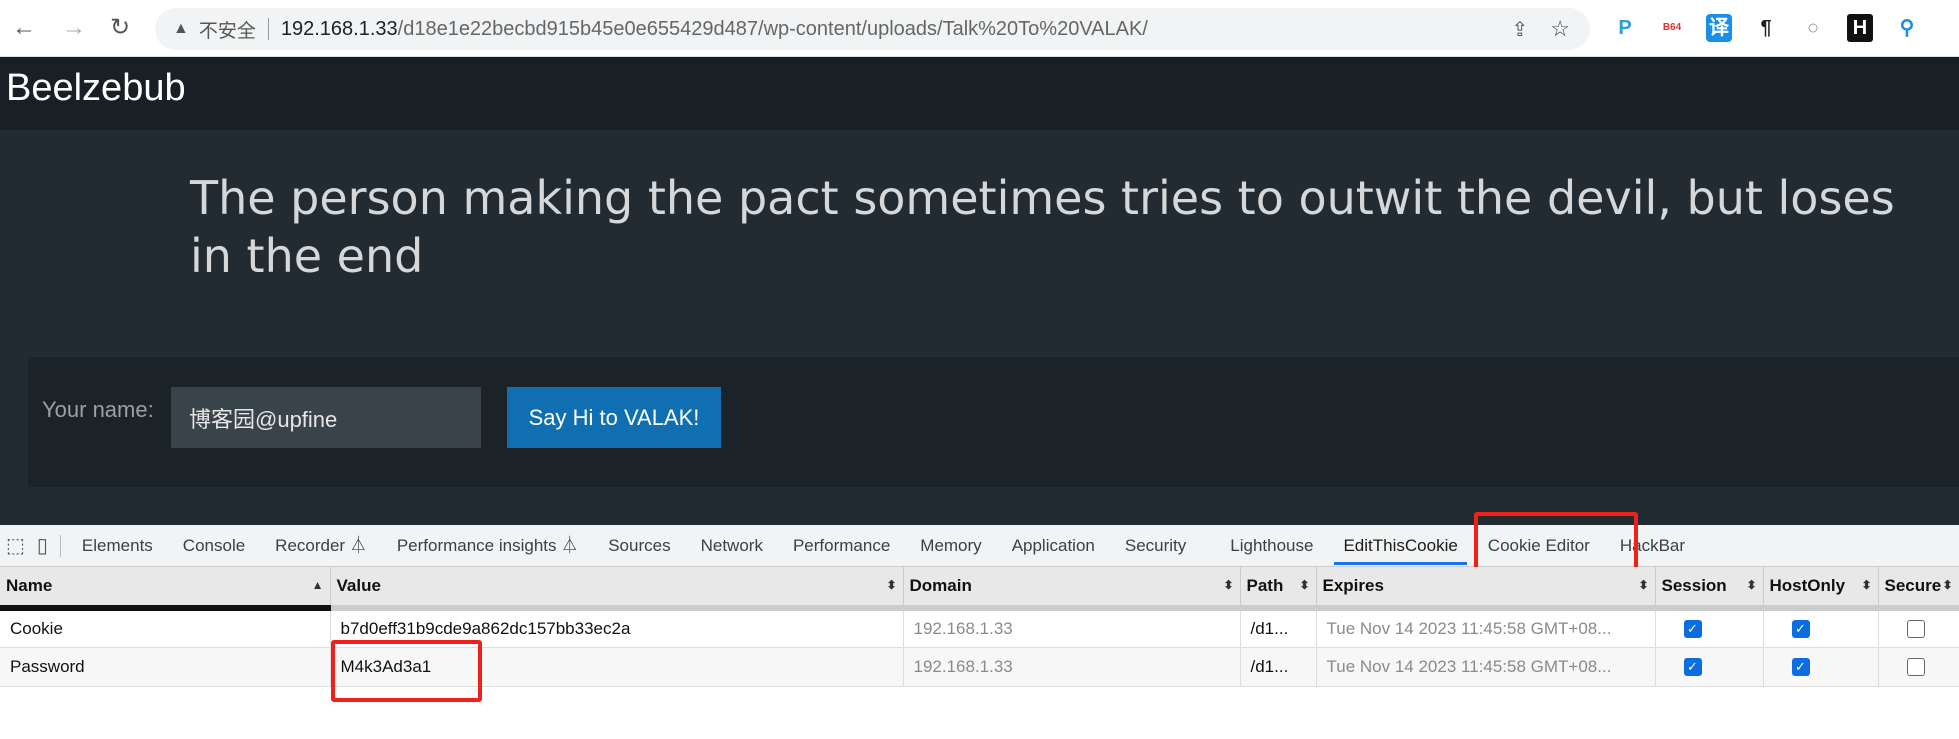 The image size is (1959, 739). Describe the element at coordinates (1913, 585) in the screenshot. I see `column-label: Secure` at that location.